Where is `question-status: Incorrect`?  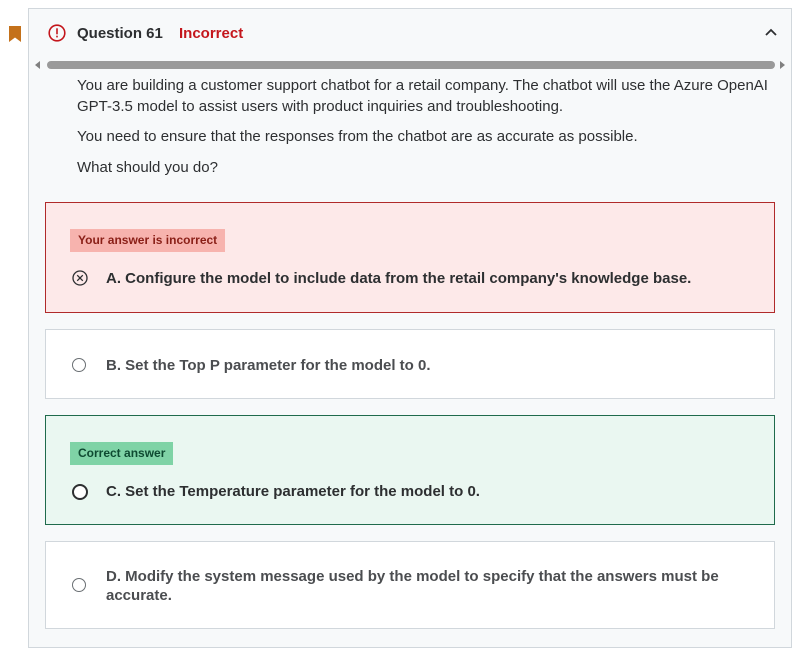 question-status: Incorrect is located at coordinates (211, 33).